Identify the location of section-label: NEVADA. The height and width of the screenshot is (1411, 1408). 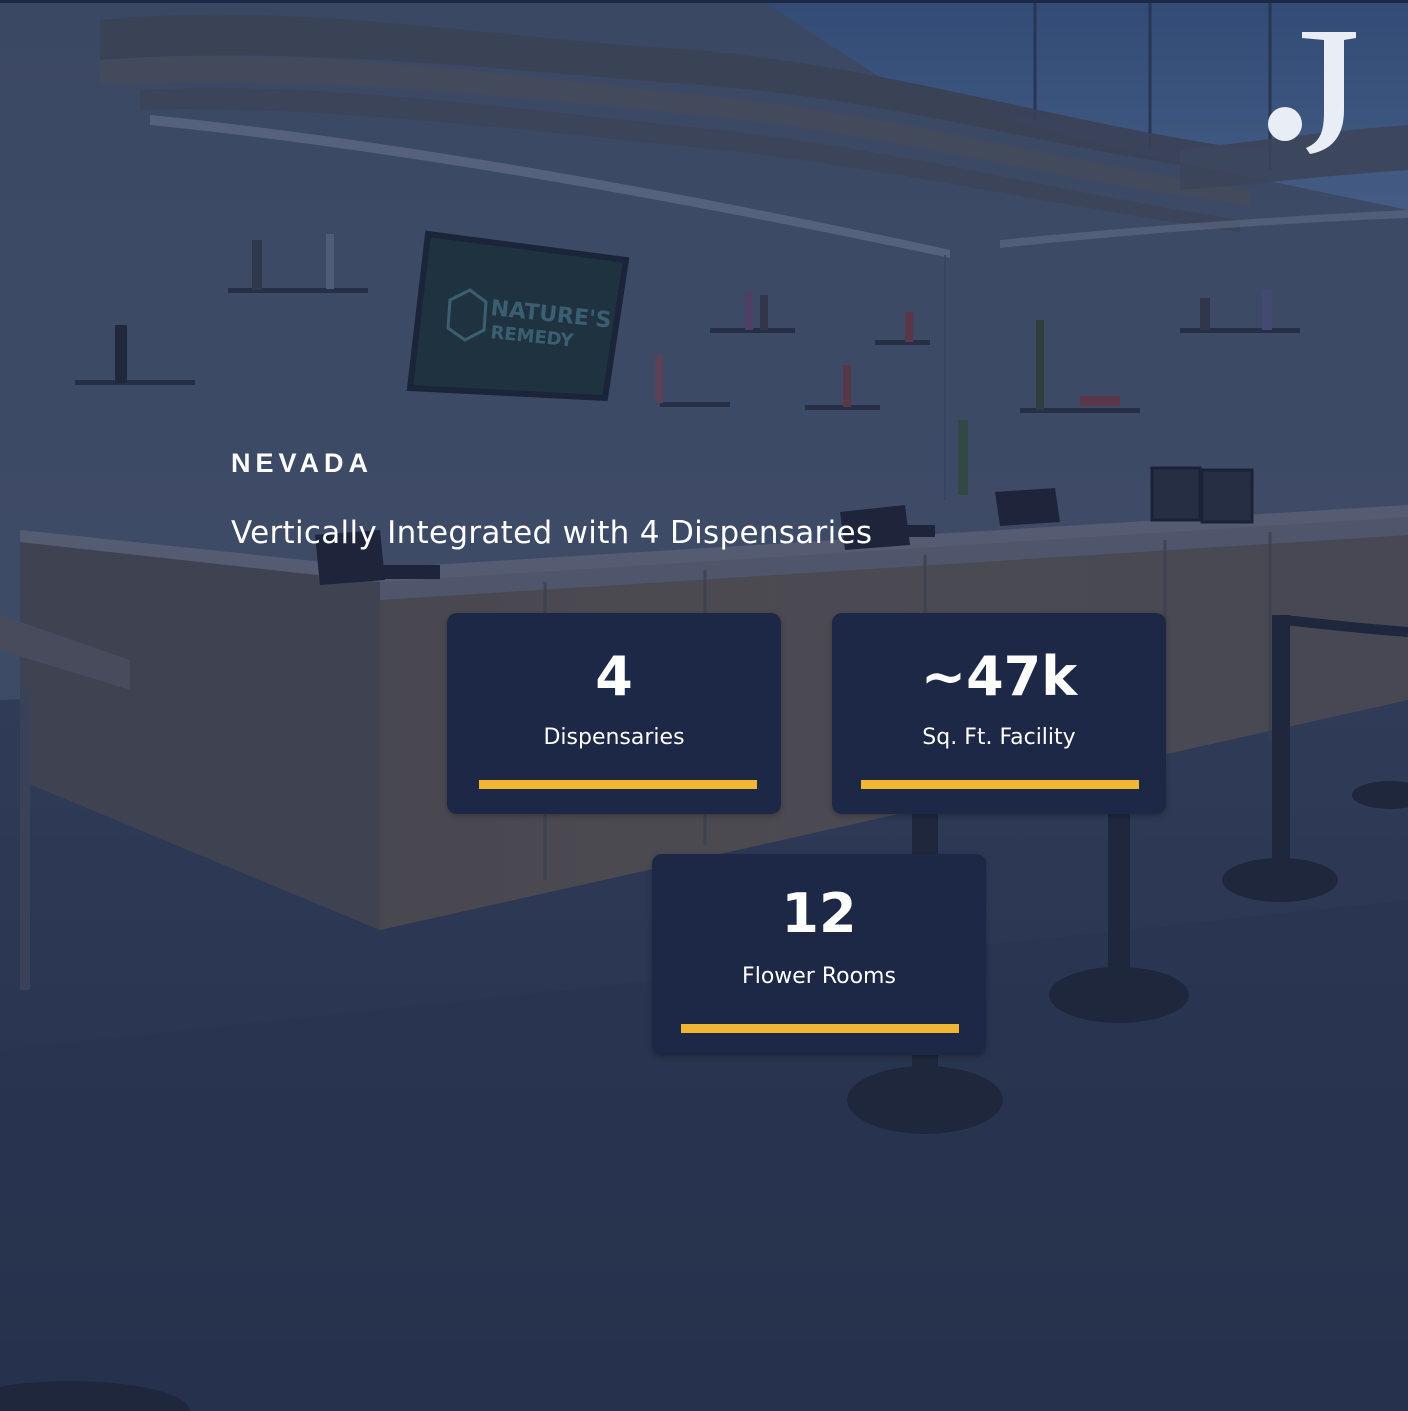
(302, 463).